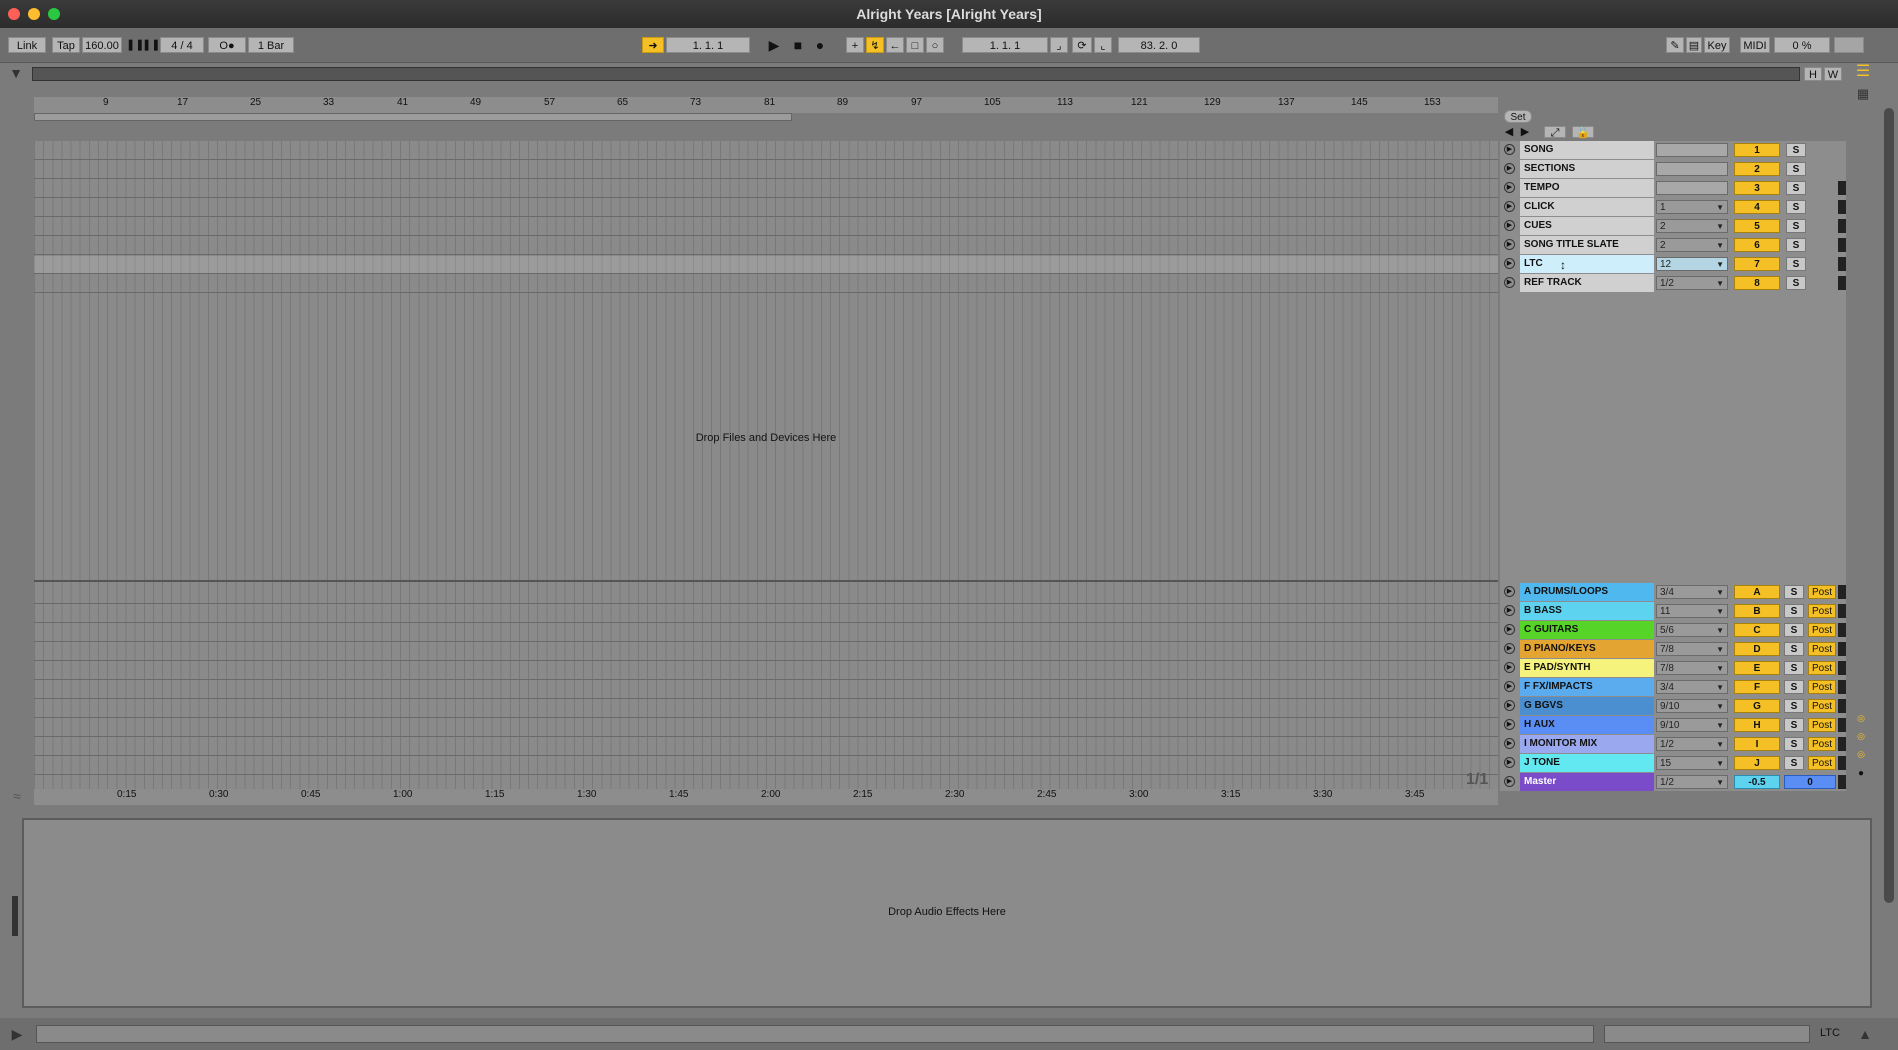  I want to click on track-activator-button: 4, so click(1757, 207).